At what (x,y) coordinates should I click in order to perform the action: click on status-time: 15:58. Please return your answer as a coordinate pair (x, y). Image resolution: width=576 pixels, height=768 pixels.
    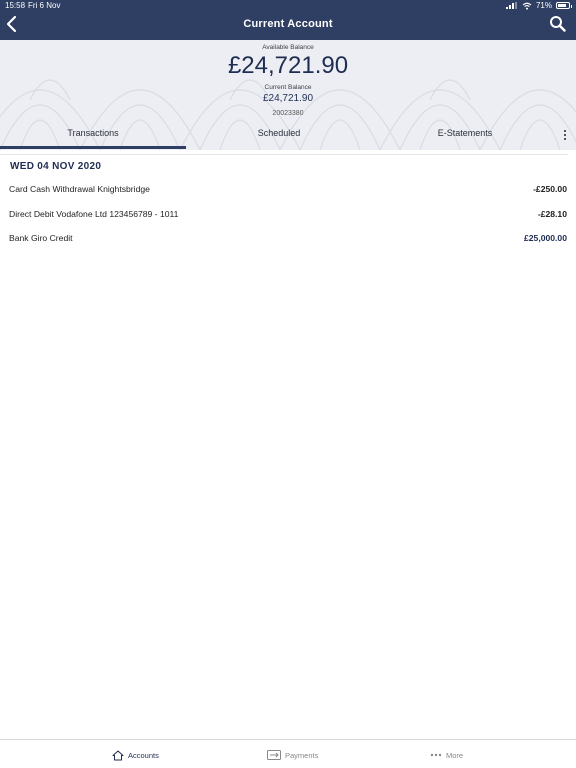
    Looking at the image, I should click on (15, 5).